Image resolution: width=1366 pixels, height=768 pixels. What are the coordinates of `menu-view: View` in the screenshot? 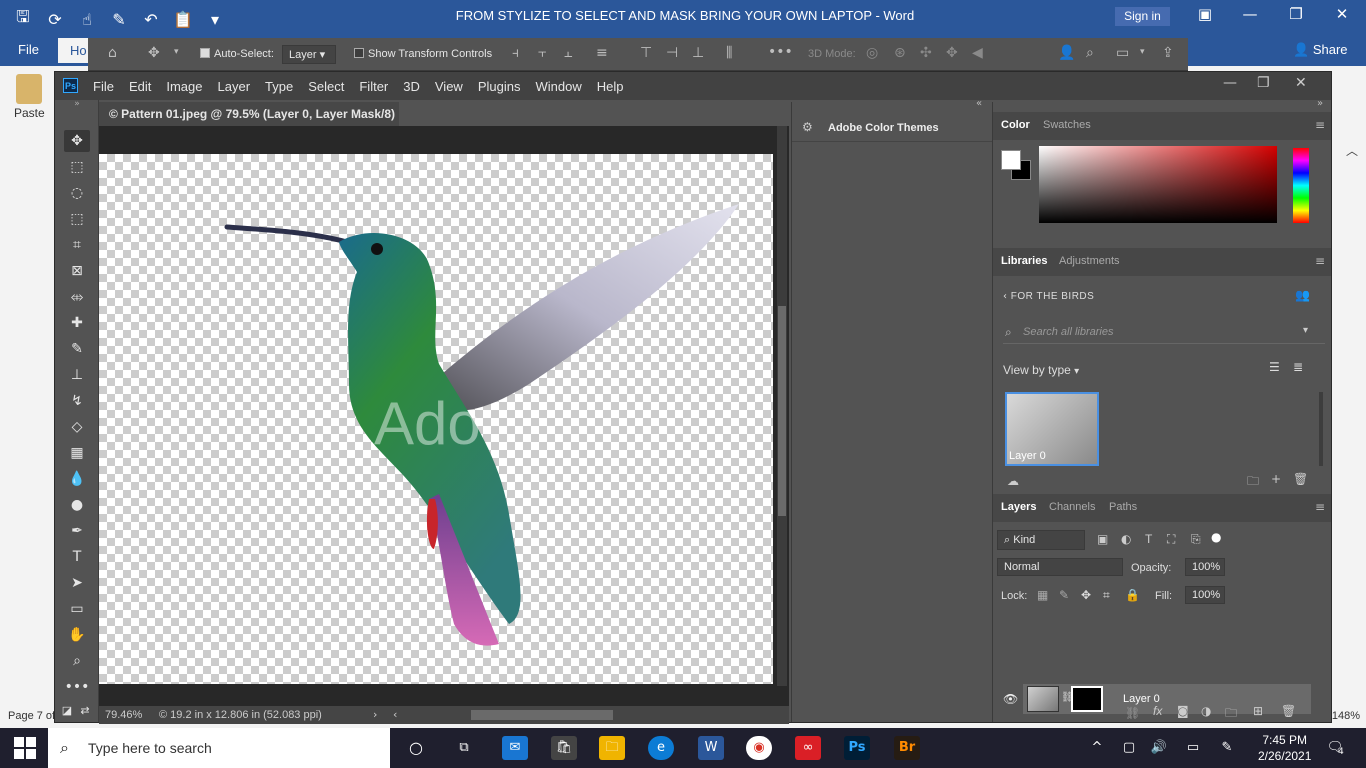 It's located at (449, 86).